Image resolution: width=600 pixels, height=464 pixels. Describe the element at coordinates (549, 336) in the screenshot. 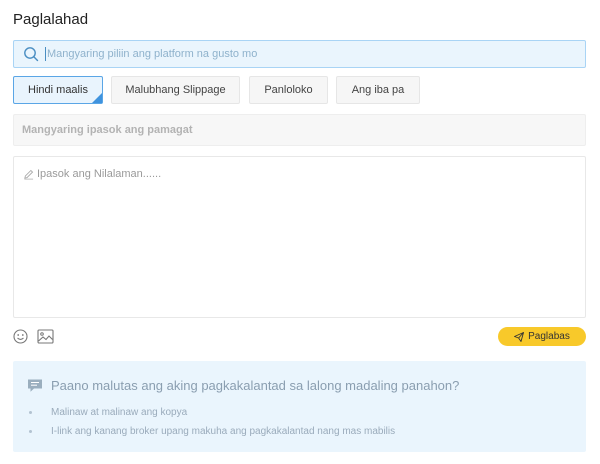

I see `publish-label: Paglabas` at that location.